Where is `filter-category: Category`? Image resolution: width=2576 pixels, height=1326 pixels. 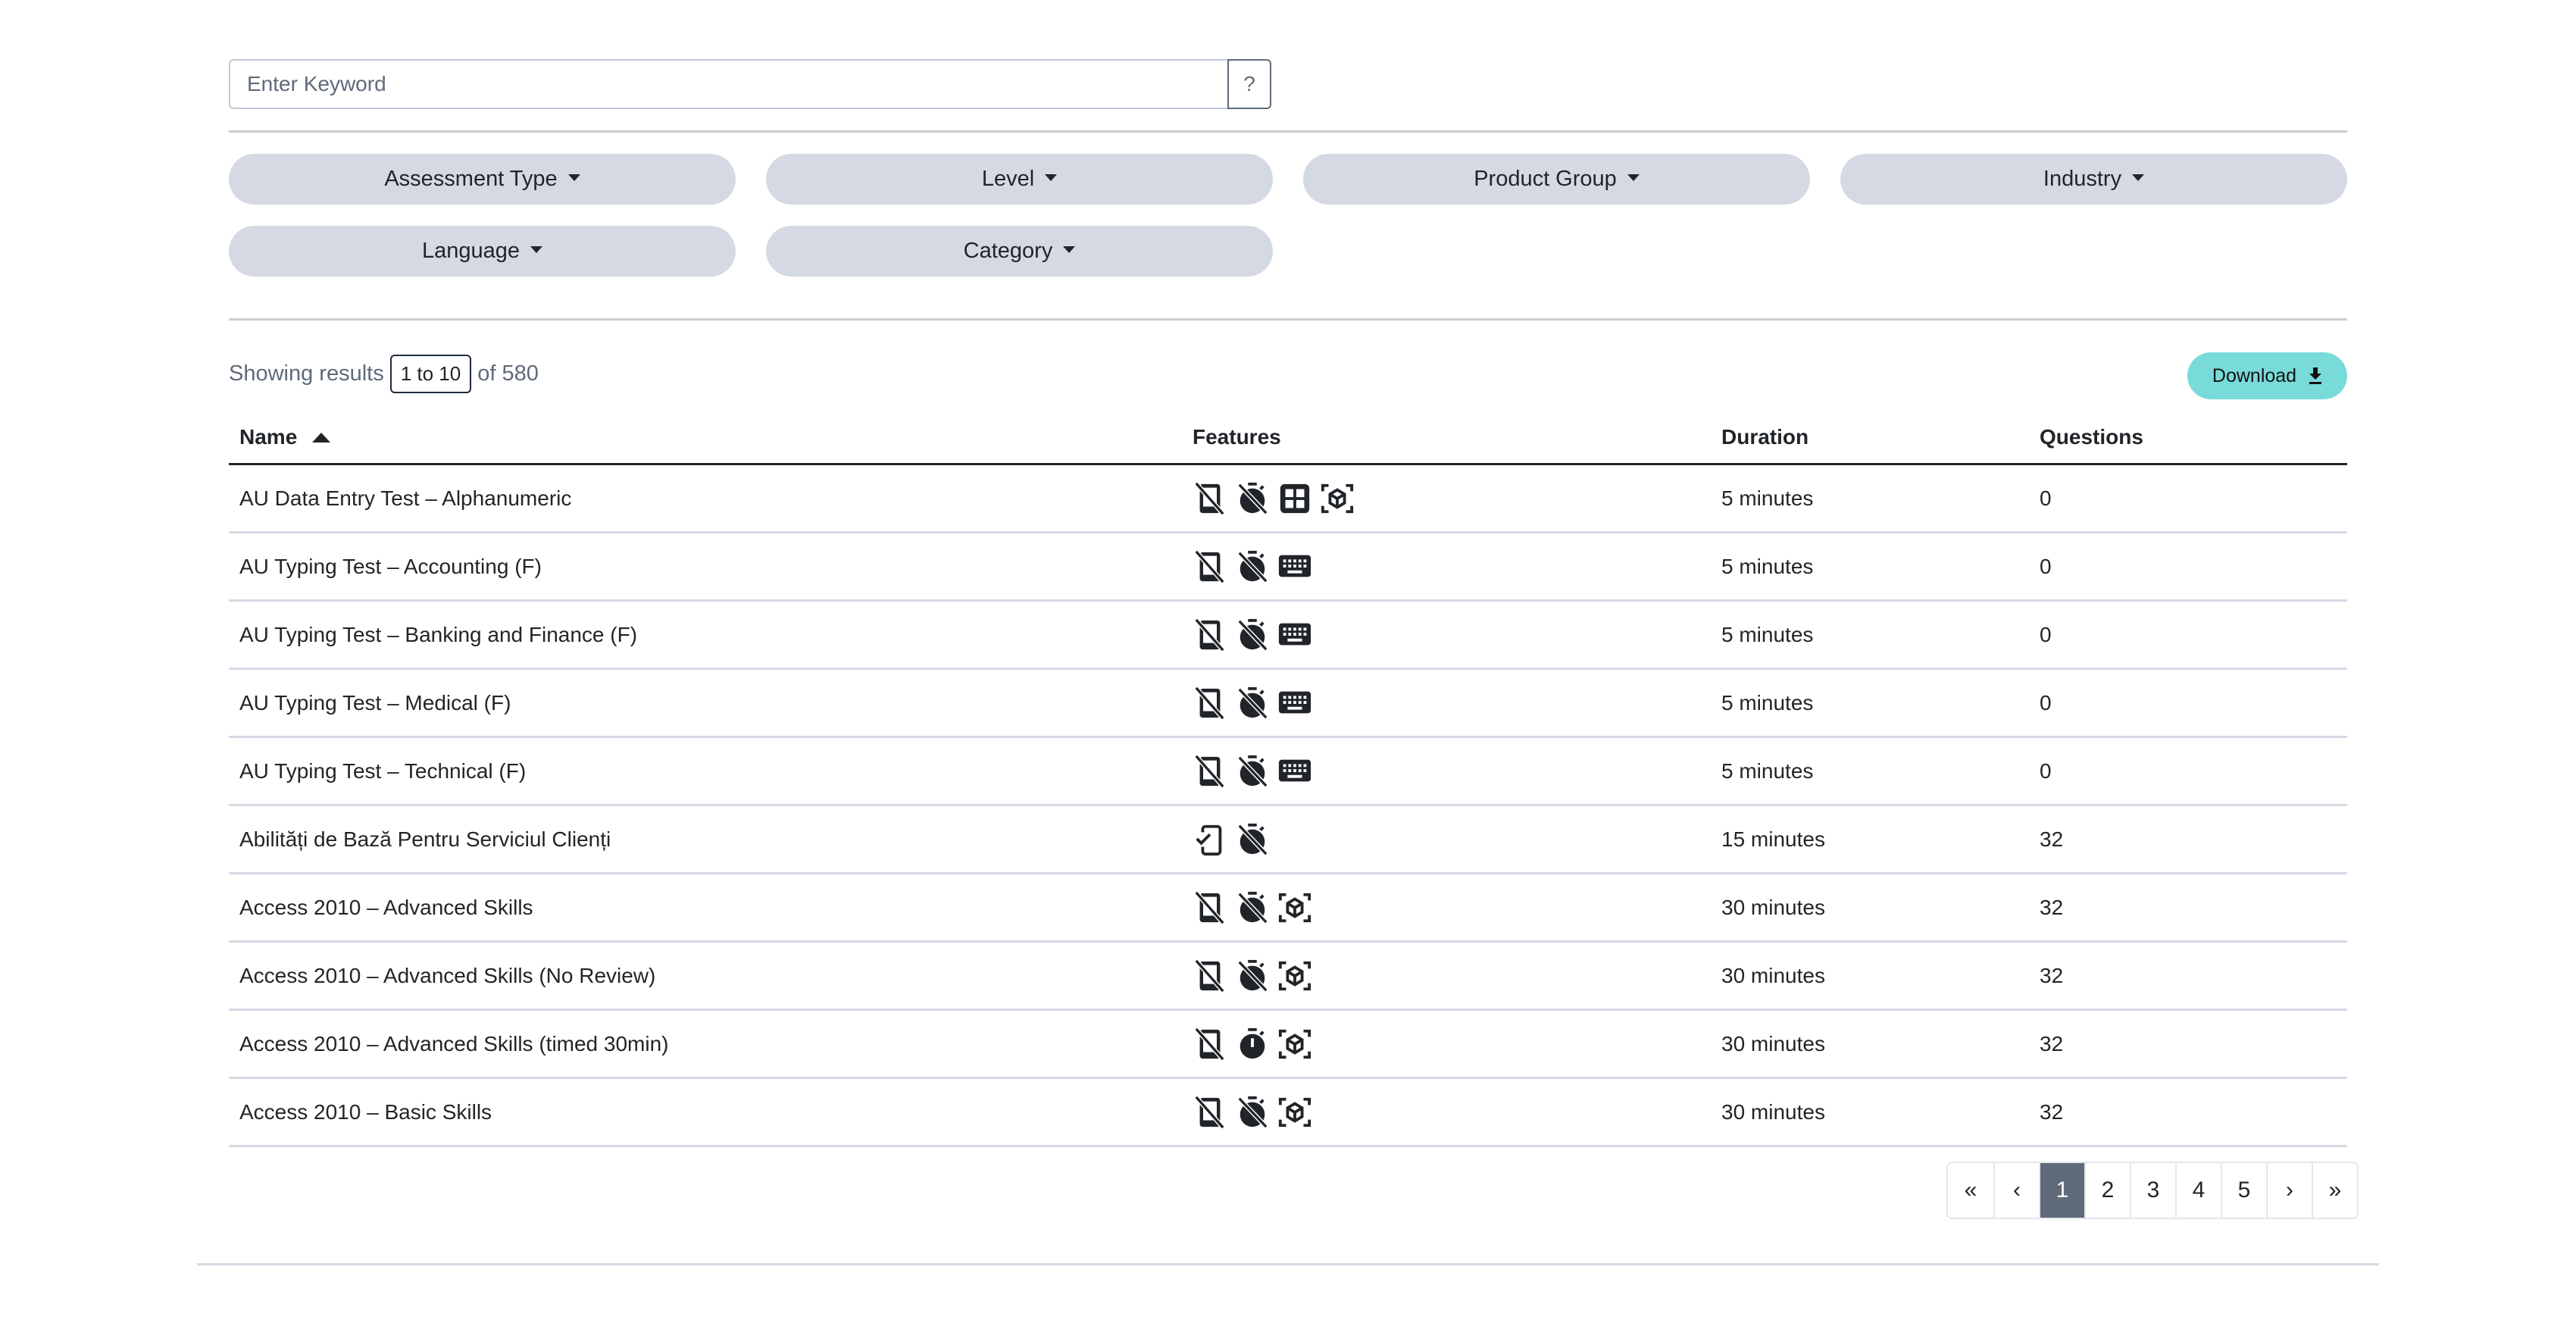 filter-category: Category is located at coordinates (1019, 251).